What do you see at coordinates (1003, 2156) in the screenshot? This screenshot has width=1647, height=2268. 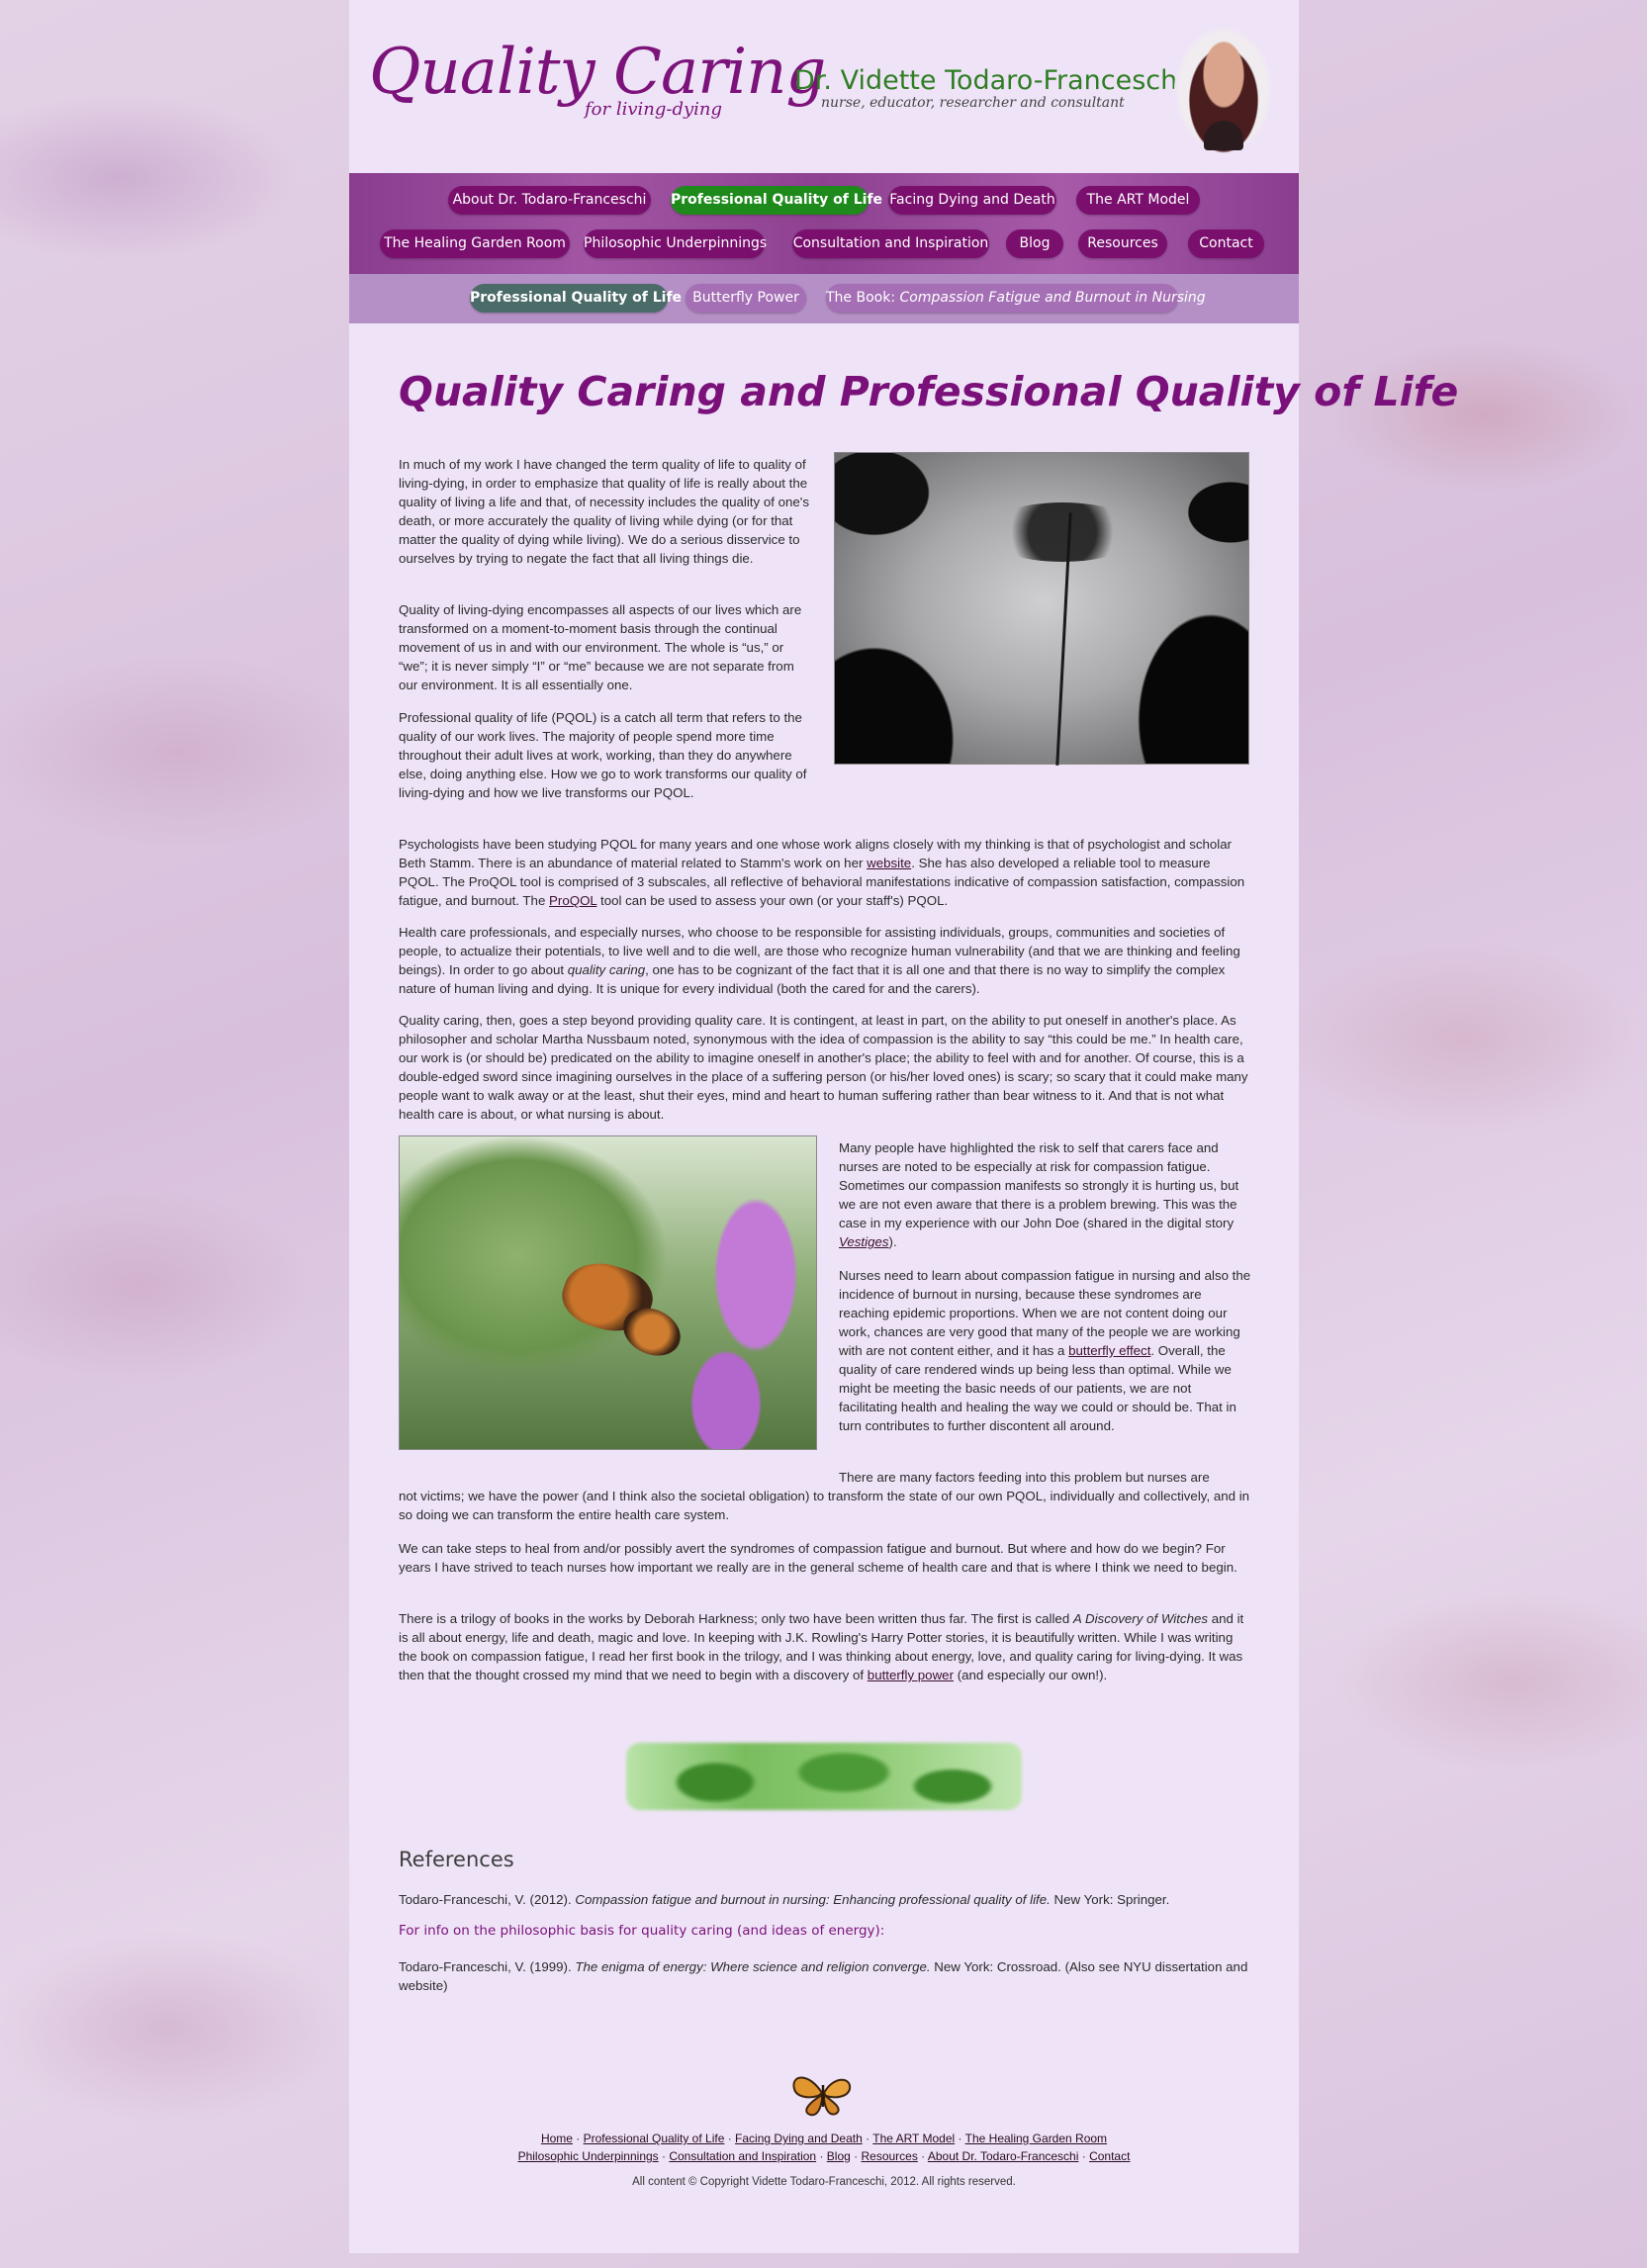 I see `footer-link-about: About Dr. Todaro-Franceschi` at bounding box center [1003, 2156].